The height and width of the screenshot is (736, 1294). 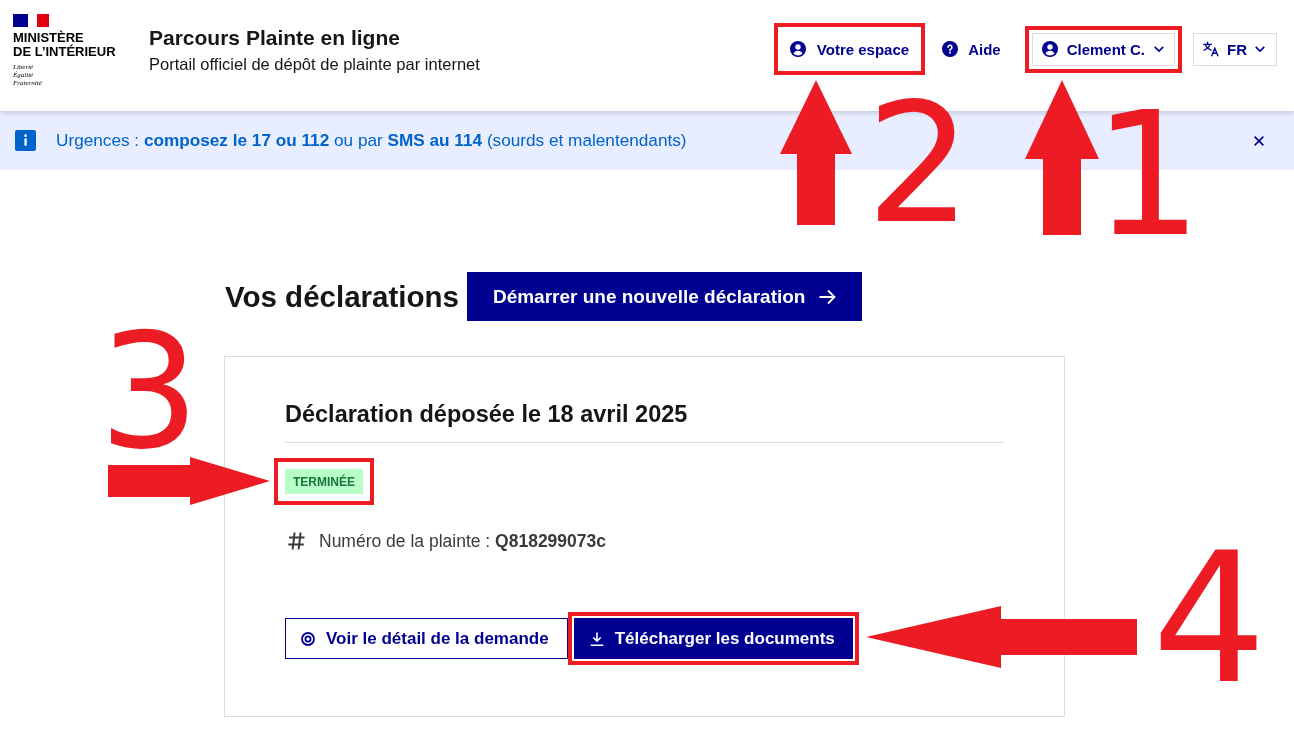 I want to click on site-subtitle: Portail officiel de dépôt de plainte par internet, so click(x=314, y=64).